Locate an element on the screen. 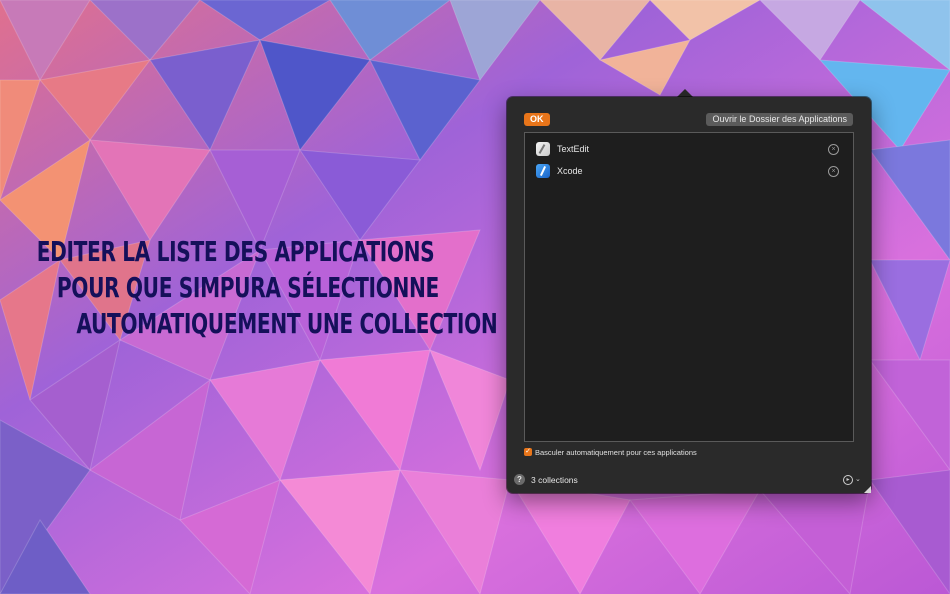  chevron-down-icon: ⌄ is located at coordinates (858, 479).